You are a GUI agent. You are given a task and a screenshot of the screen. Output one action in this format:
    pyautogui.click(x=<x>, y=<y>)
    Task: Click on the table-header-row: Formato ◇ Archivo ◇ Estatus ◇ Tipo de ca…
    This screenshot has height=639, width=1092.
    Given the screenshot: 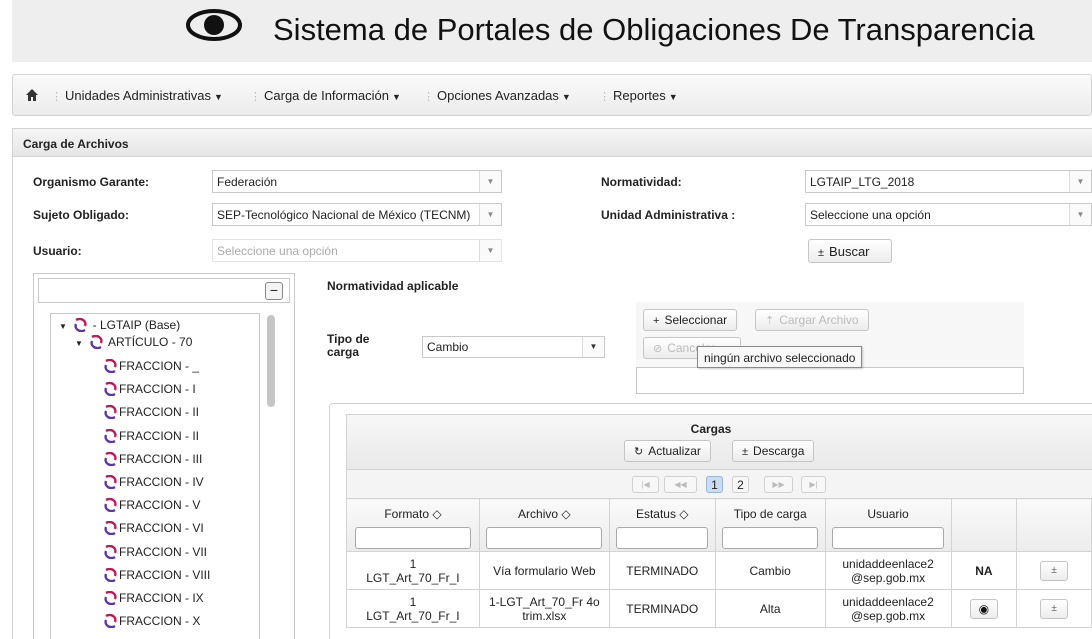 What is the action you would take?
    pyautogui.click(x=719, y=525)
    